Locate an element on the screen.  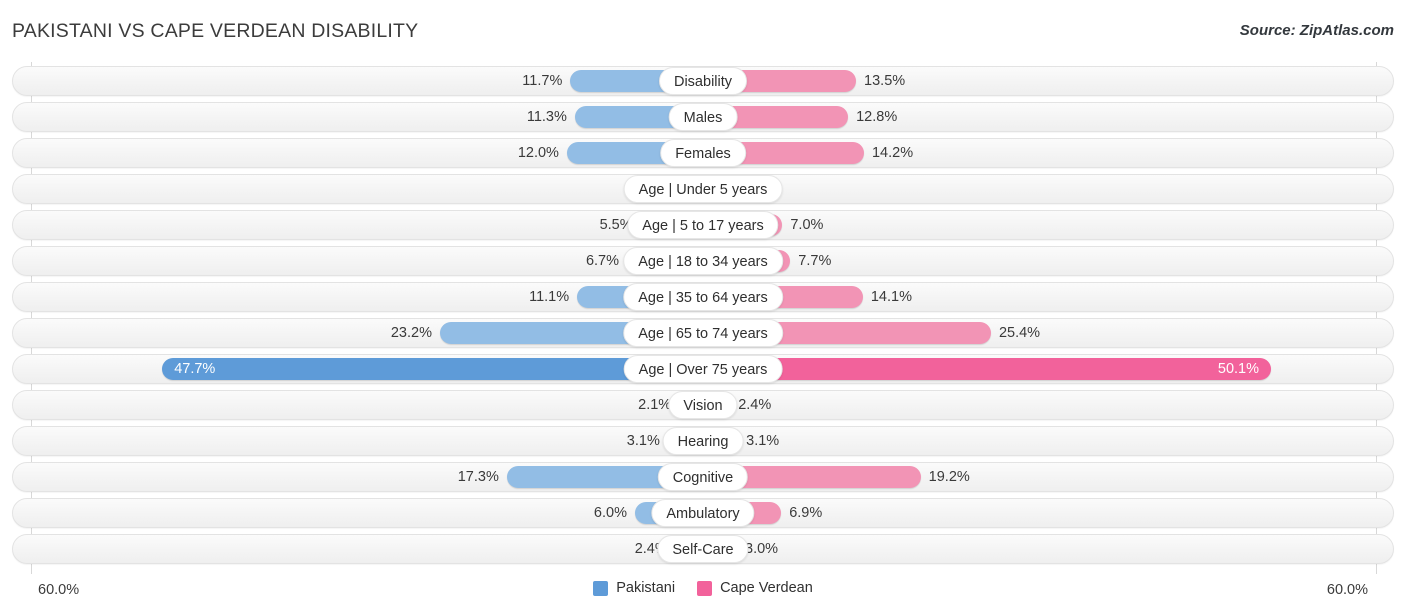
table-row: 6.0% 6.9% Ambulatory is located at coordinates (703, 513).